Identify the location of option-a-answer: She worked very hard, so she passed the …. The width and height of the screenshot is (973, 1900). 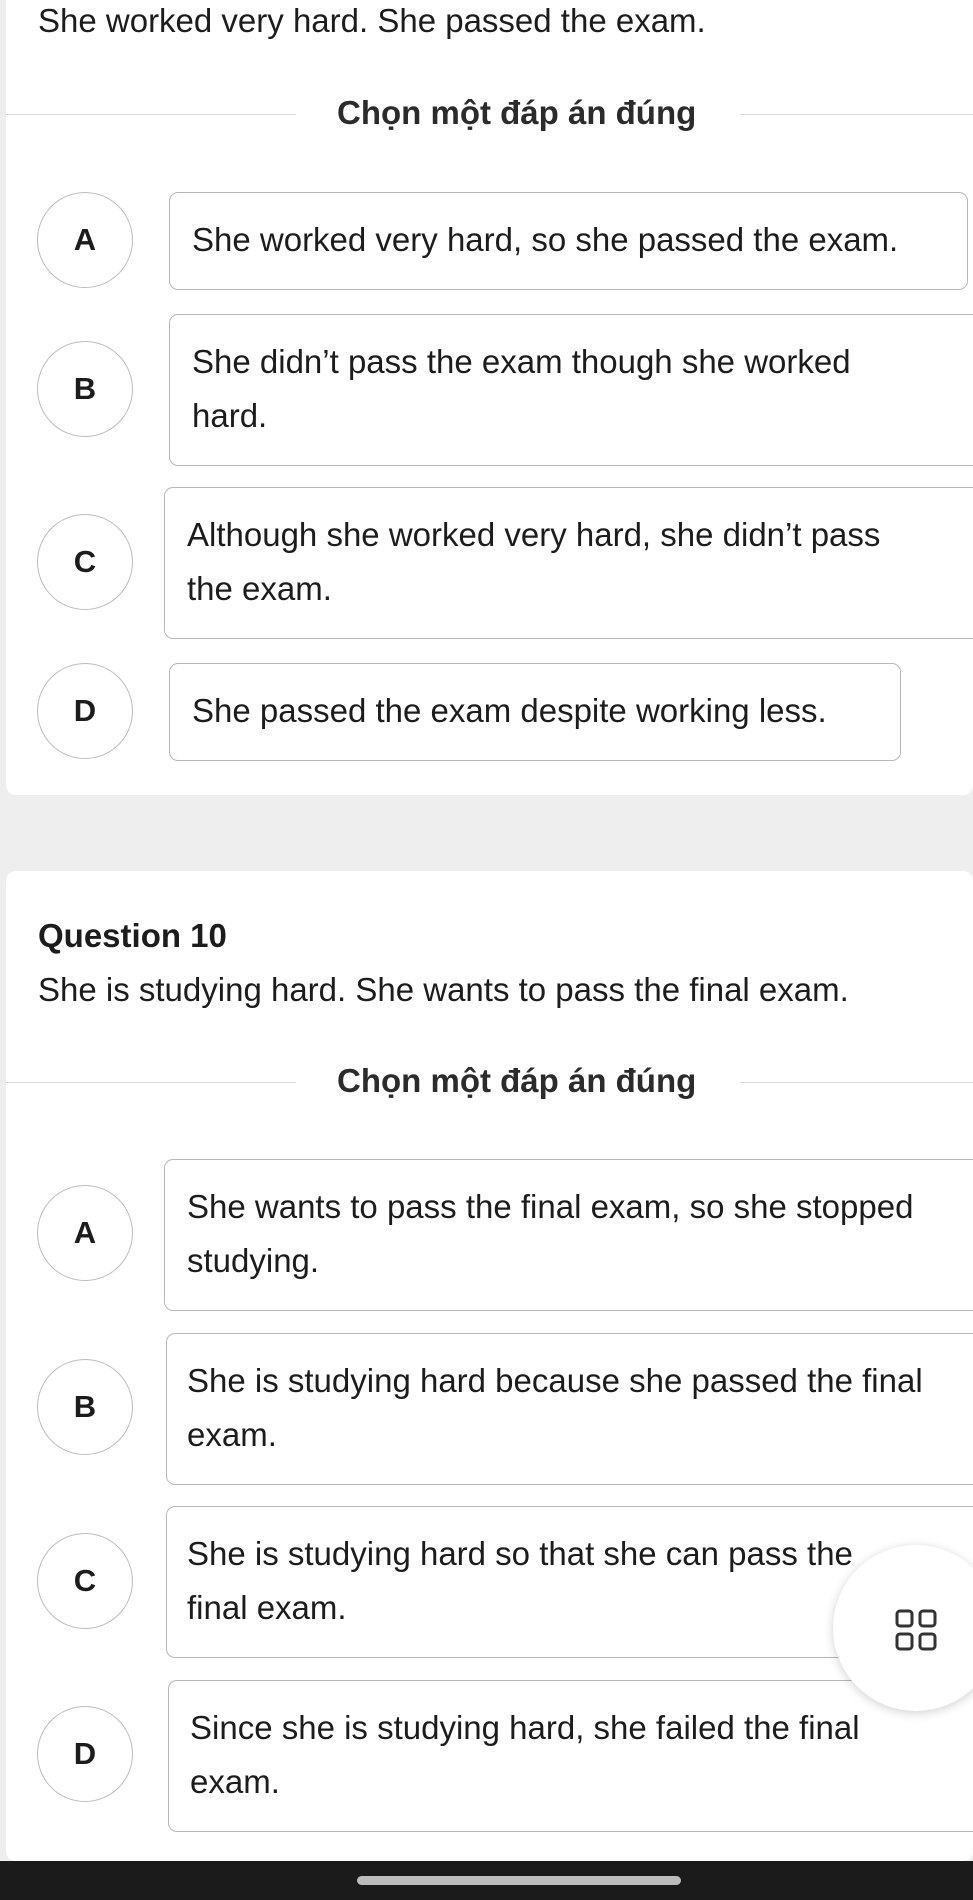
(568, 241).